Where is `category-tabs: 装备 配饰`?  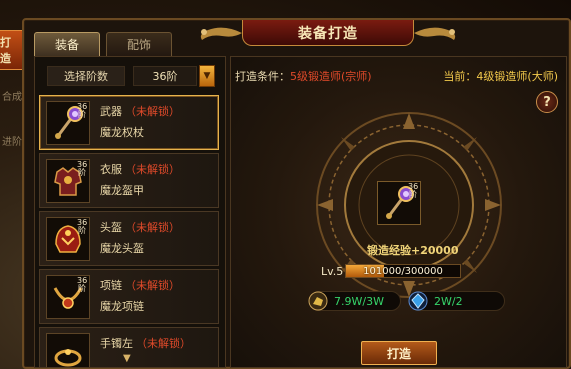 category-tabs: 装备 配饰 is located at coordinates (103, 44).